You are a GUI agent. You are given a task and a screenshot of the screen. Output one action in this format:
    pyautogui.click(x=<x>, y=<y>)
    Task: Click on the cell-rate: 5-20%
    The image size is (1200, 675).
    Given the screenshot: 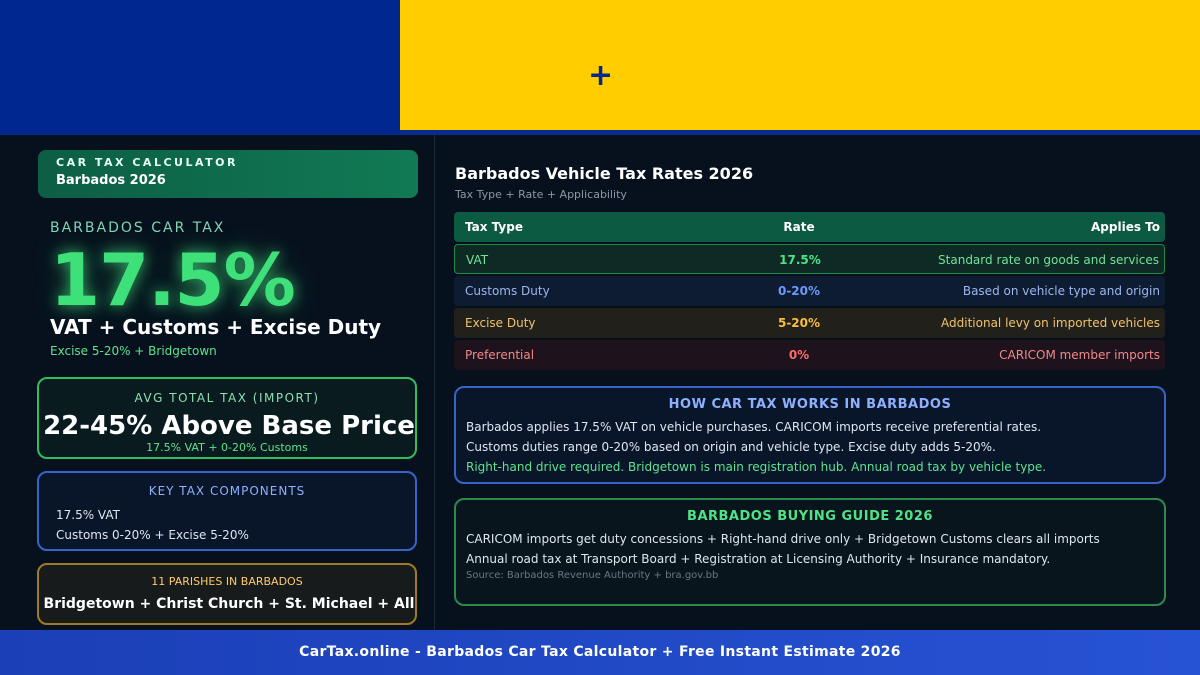 What is the action you would take?
    pyautogui.click(x=799, y=323)
    